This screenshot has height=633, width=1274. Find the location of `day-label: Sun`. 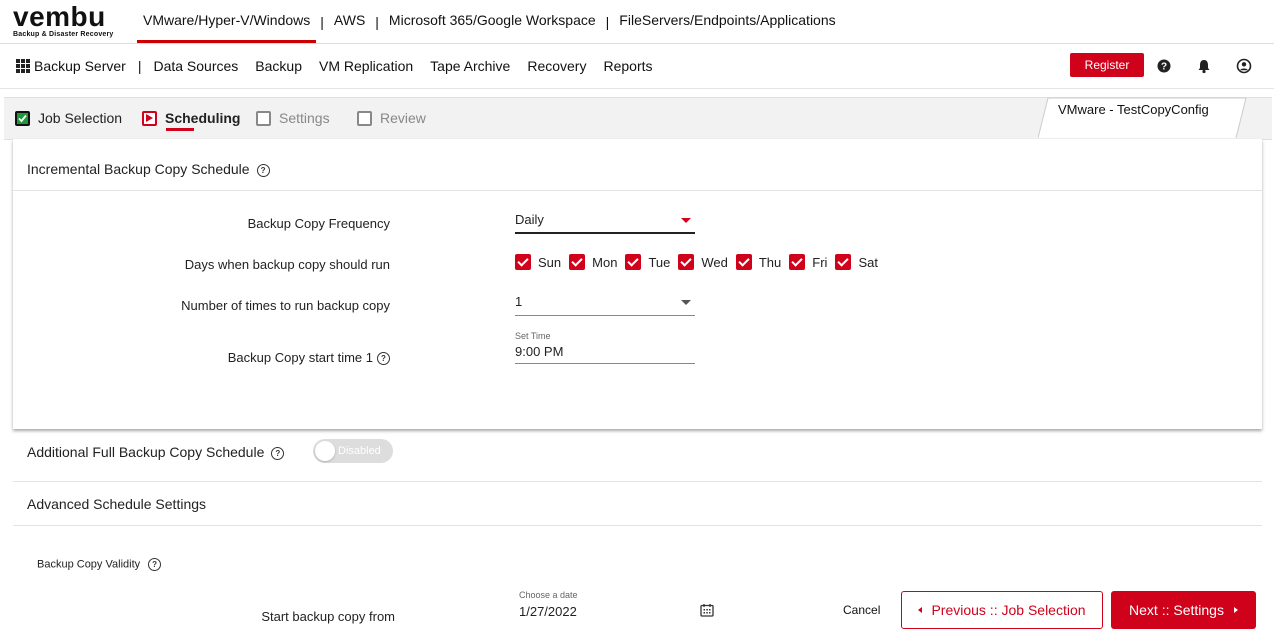

day-label: Sun is located at coordinates (550, 262).